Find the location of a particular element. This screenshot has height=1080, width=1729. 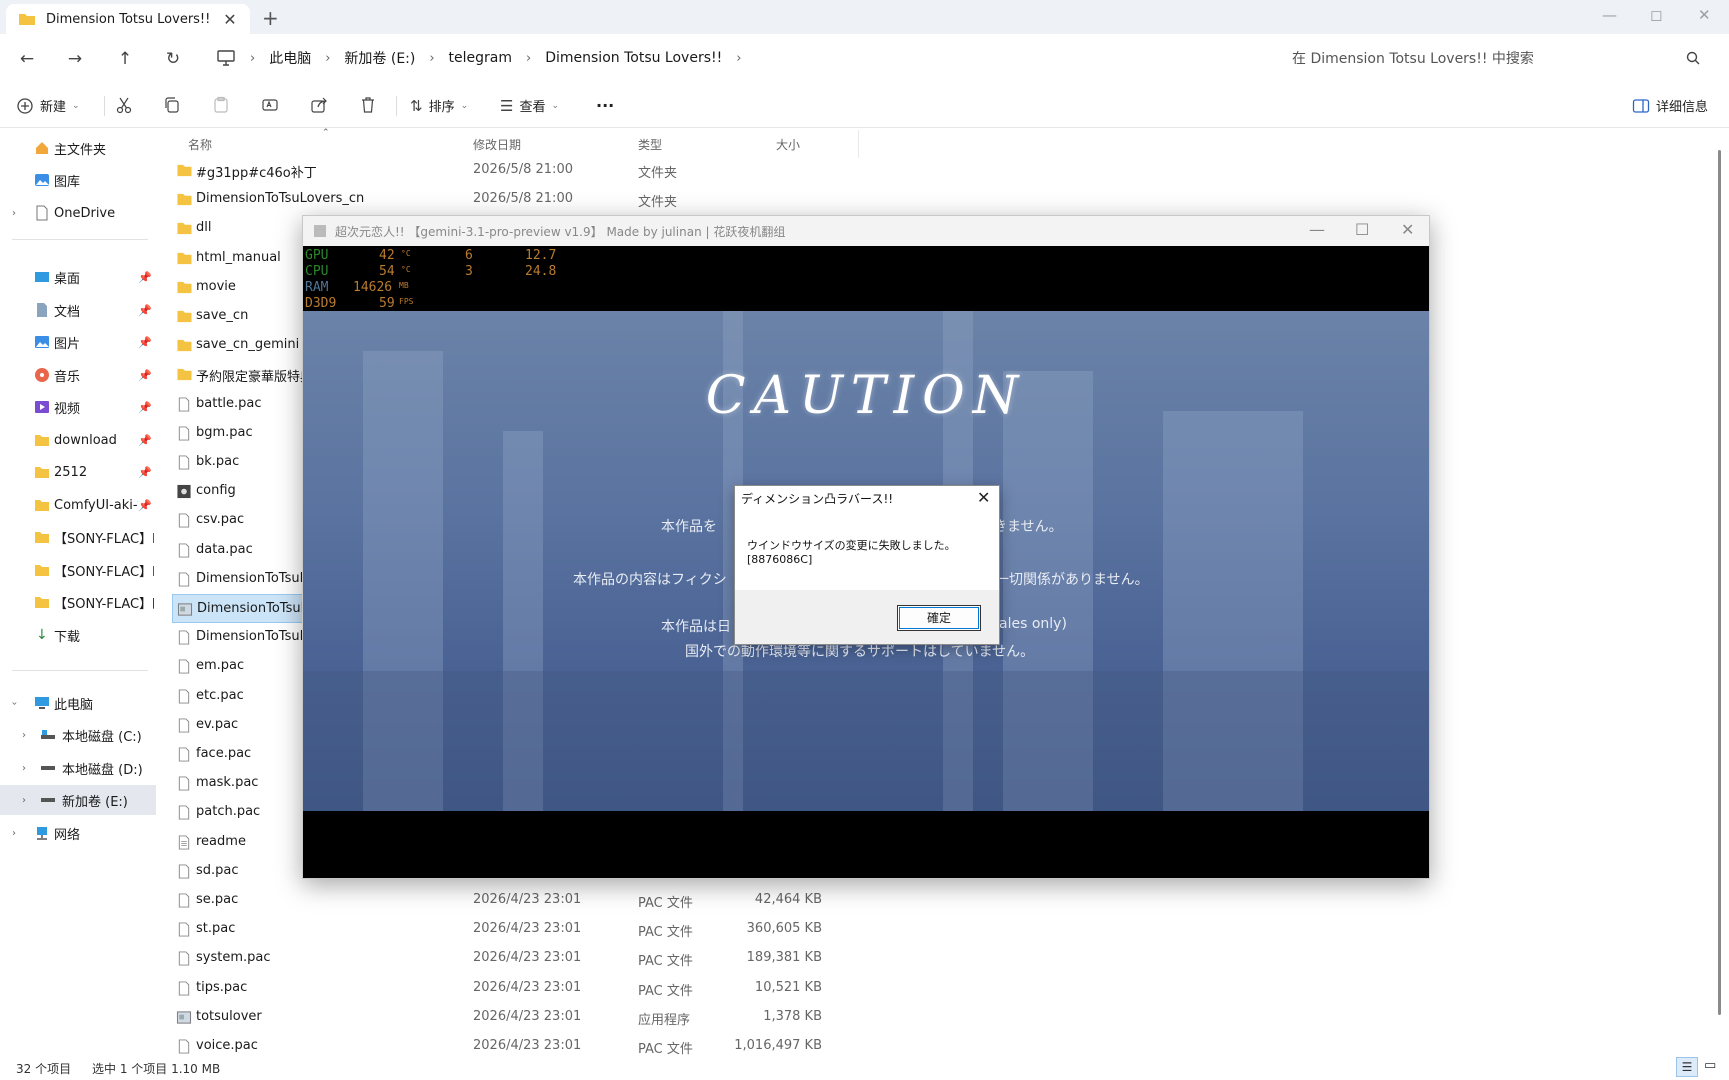

details-view-icon: ☰ is located at coordinates (1687, 1067).